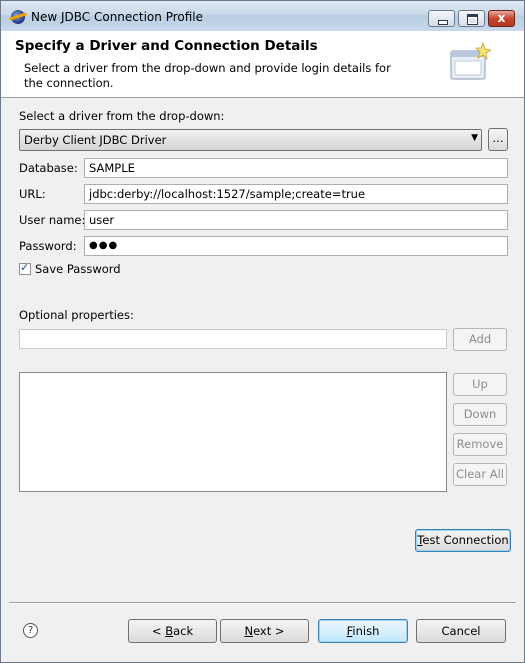 This screenshot has width=525, height=663. I want to click on next-button: Next >, so click(264, 631).